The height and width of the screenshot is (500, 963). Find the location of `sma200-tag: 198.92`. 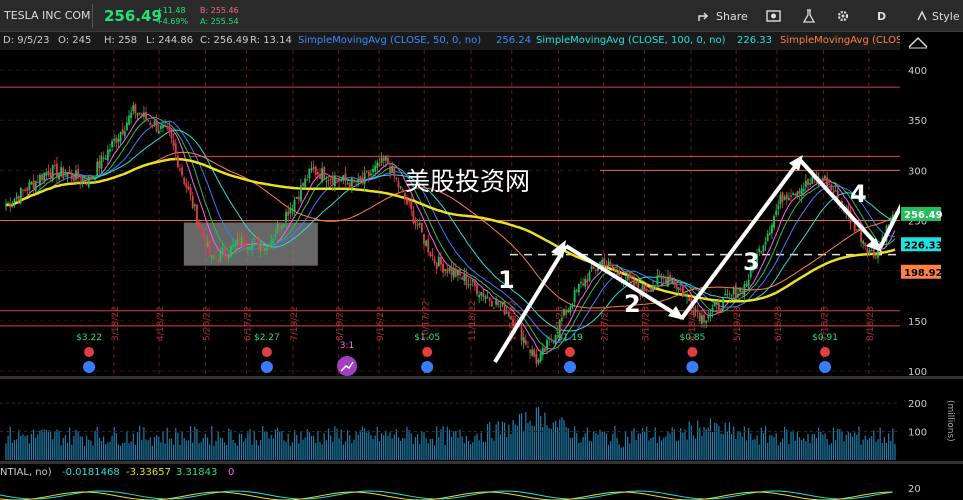

sma200-tag: 198.92 is located at coordinates (923, 273).